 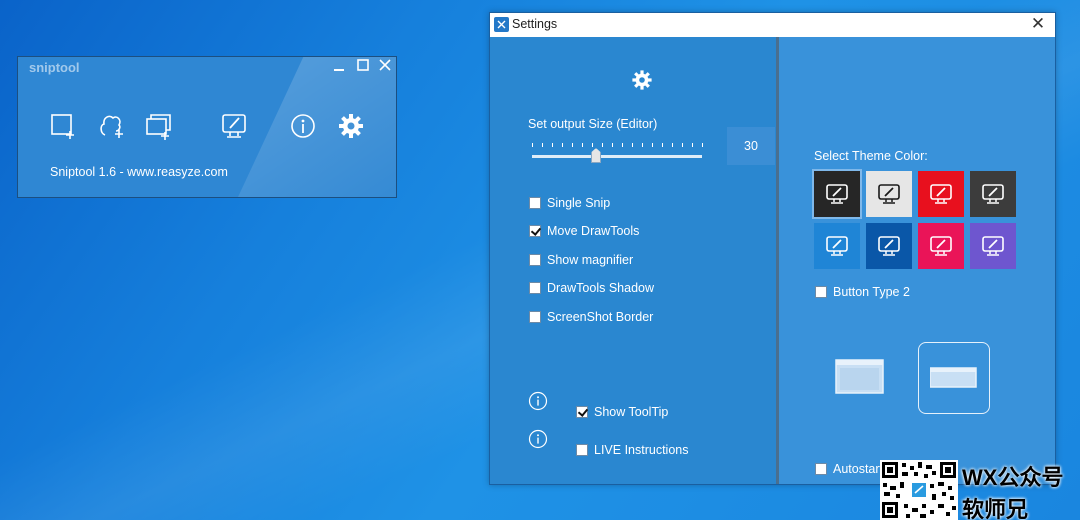 I want to click on window-layout-icon, so click(x=859, y=376).